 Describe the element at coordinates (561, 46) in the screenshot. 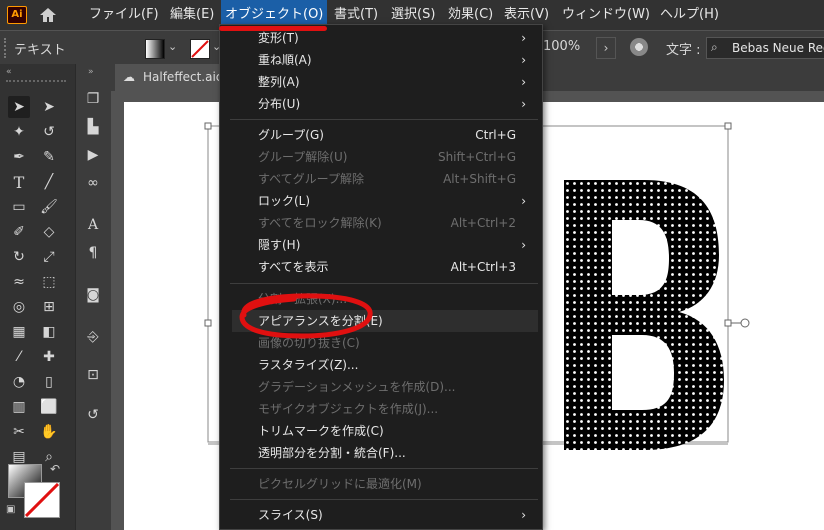

I see `zoom-value: 100%` at that location.